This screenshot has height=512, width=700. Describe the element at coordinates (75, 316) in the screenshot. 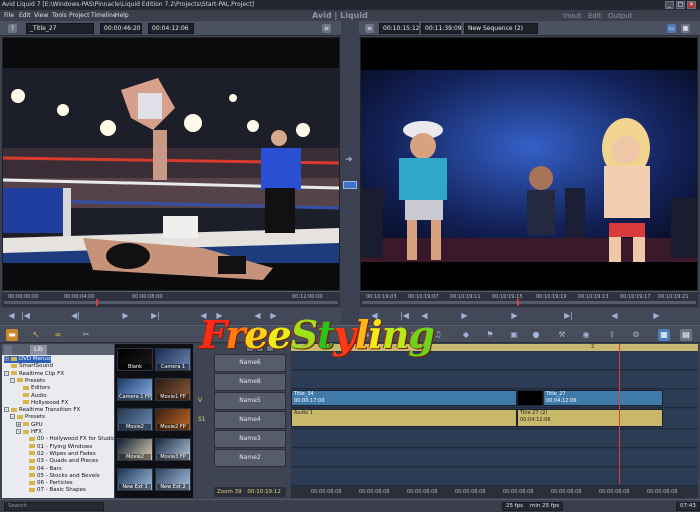

I see `step-back-icon: ◀|` at that location.